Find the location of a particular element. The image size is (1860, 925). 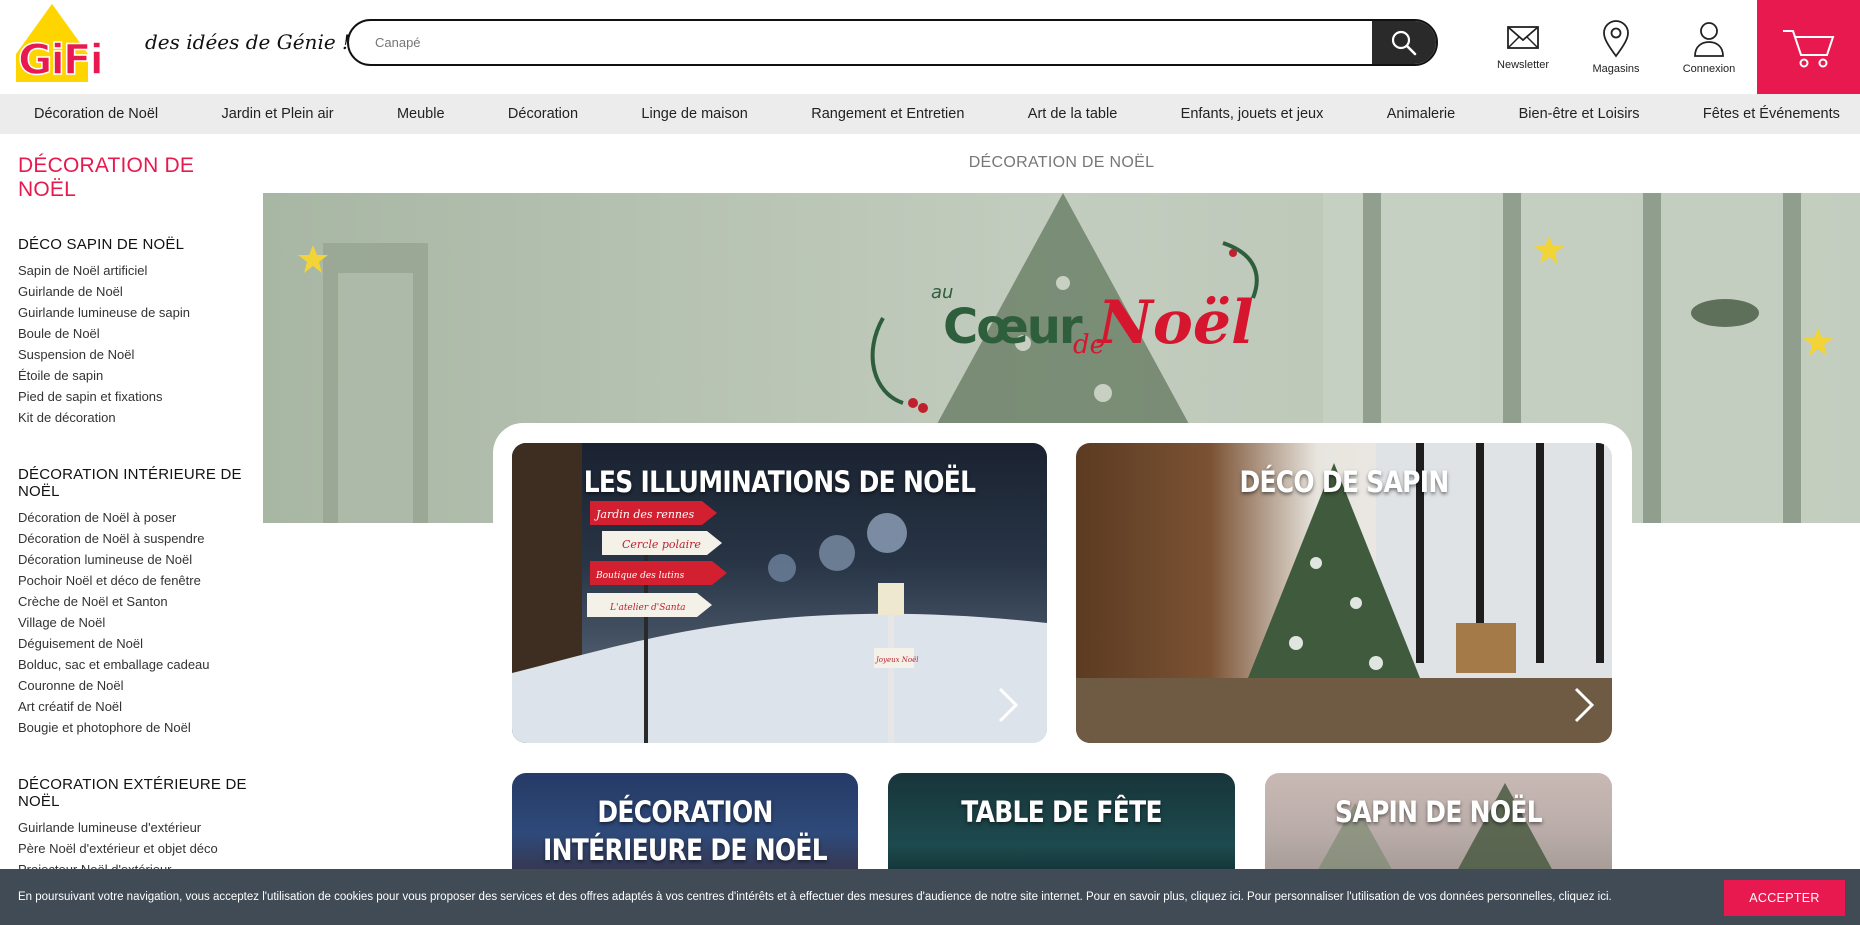

sidebar-link: Art créatif de Noël is located at coordinates (133, 706).